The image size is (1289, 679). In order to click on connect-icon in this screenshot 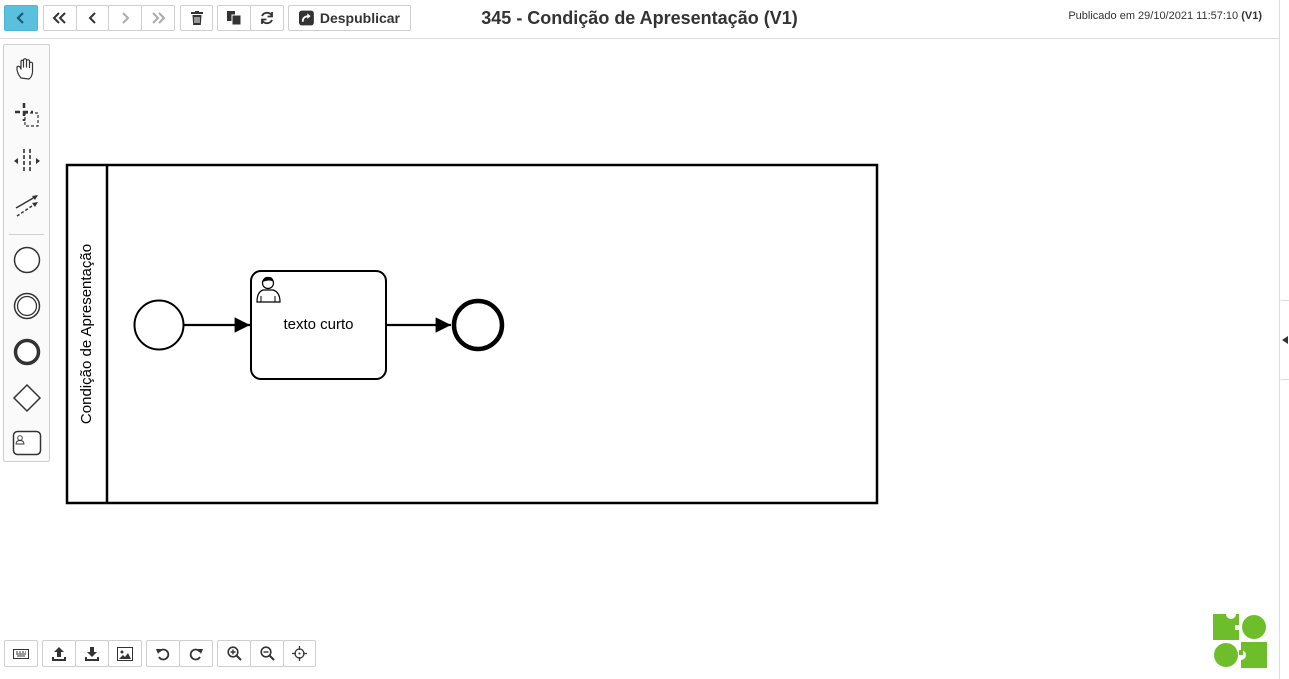, I will do `click(26, 206)`.